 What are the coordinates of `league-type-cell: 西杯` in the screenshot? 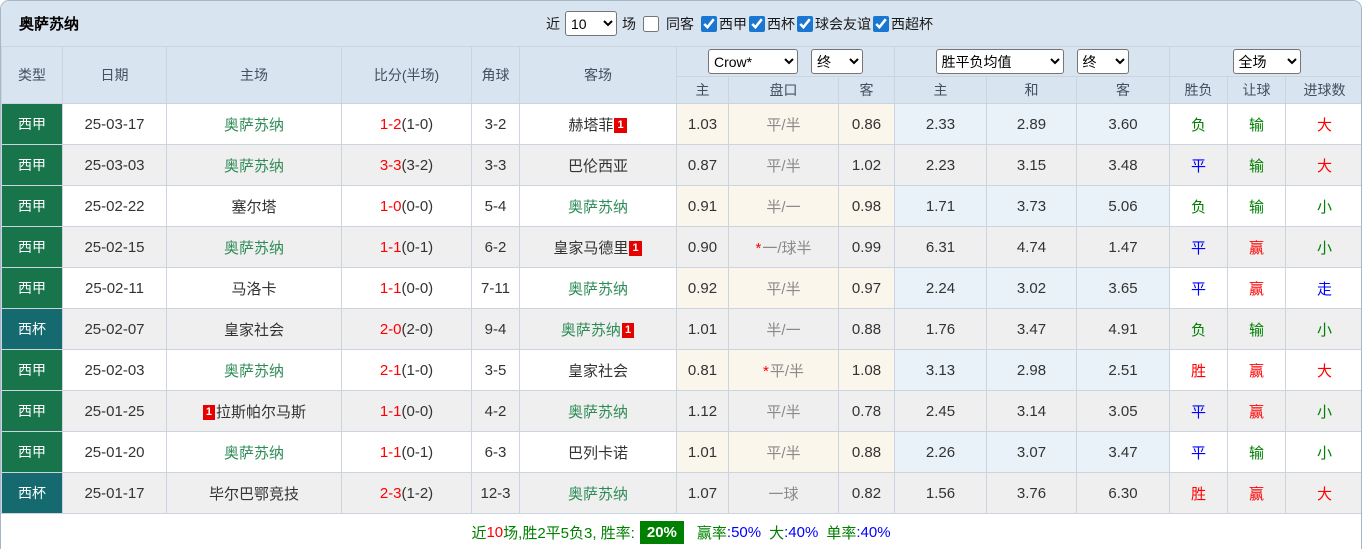 It's located at (32, 493).